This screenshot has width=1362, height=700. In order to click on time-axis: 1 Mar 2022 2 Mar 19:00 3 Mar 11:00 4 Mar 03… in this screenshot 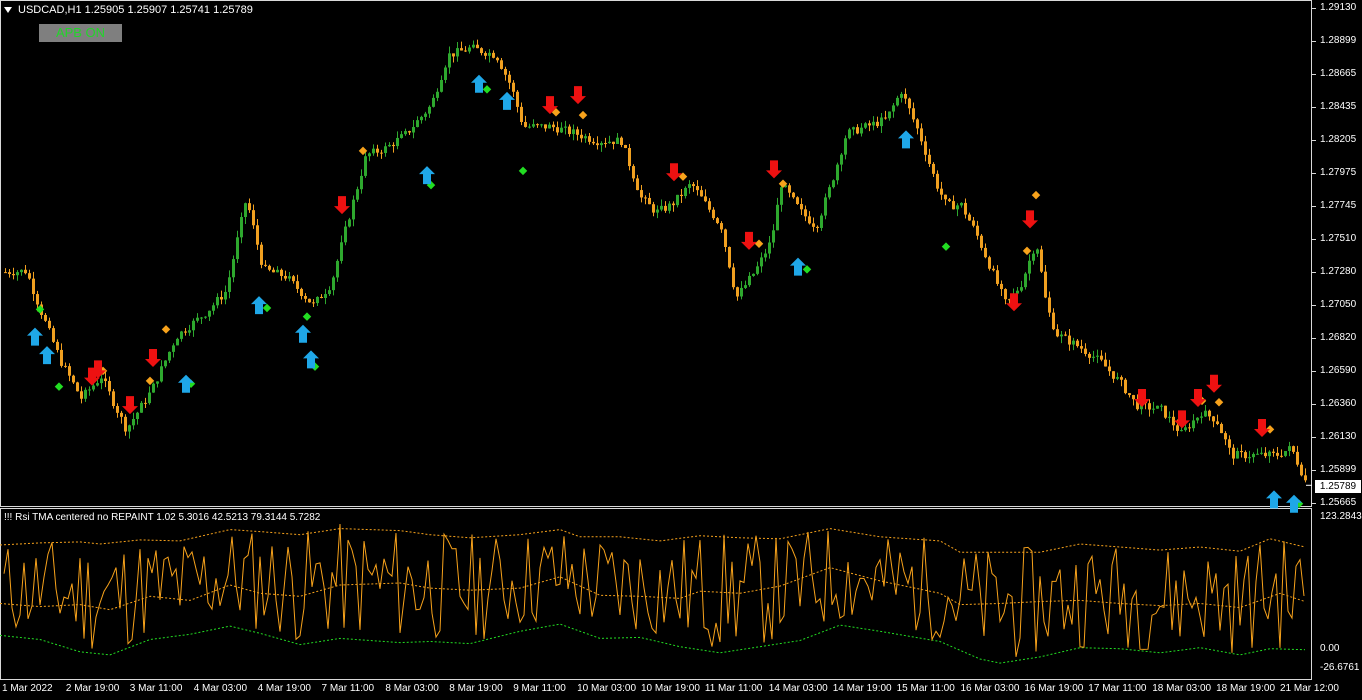, I will do `click(669, 690)`.